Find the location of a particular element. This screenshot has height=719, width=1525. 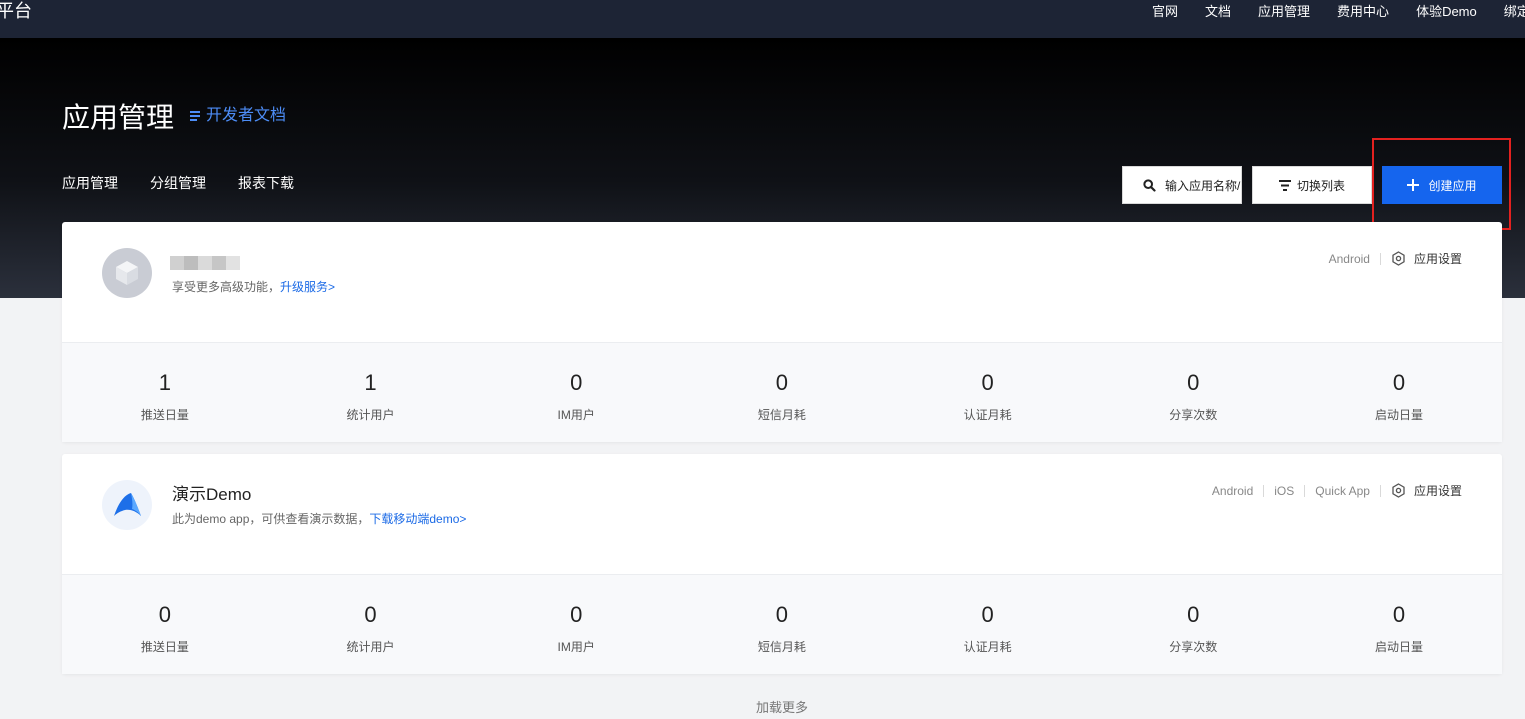

nav-link-app-management: 应用管理 is located at coordinates (1284, 10).